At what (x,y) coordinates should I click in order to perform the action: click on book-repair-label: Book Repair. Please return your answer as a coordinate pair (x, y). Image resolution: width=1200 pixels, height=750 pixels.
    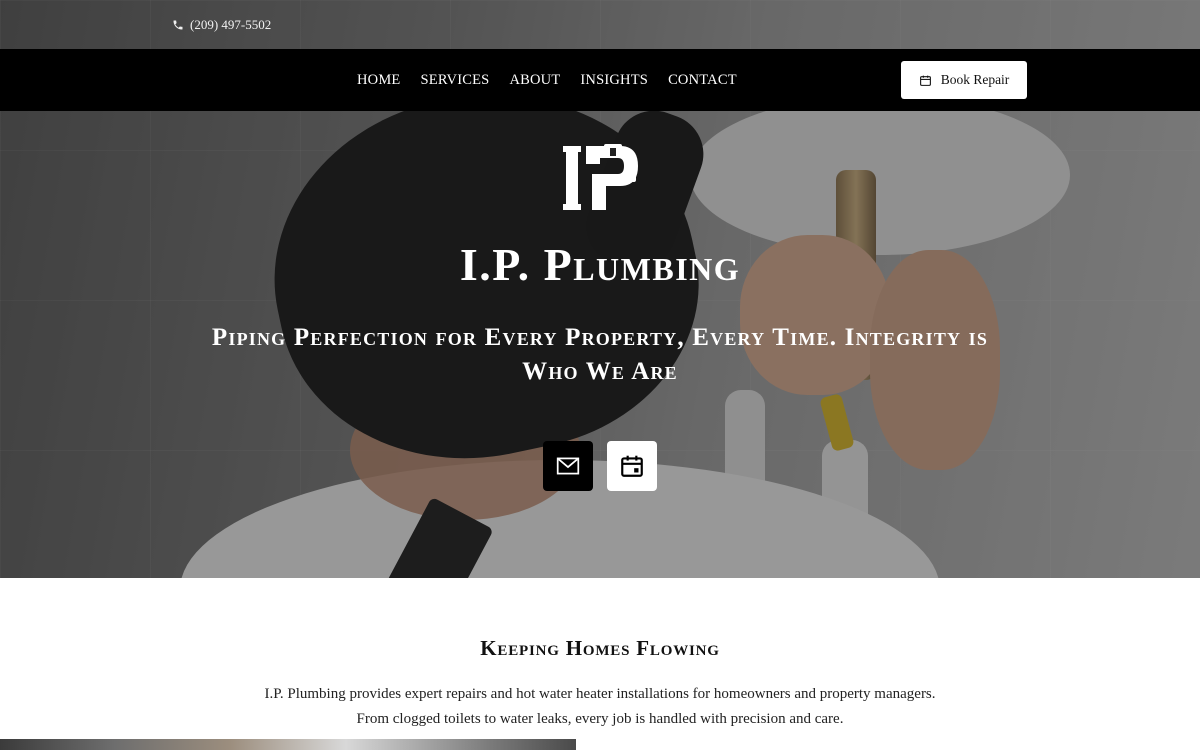
    Looking at the image, I should click on (975, 79).